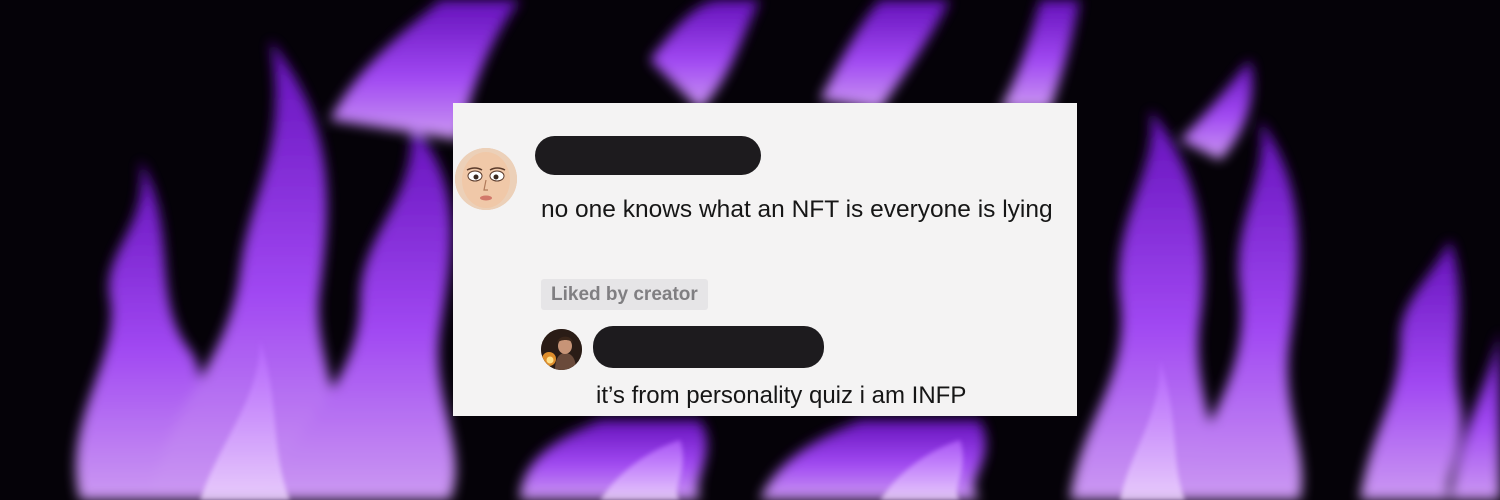 The height and width of the screenshot is (500, 1500). I want to click on redacted-reply-username, so click(708, 347).